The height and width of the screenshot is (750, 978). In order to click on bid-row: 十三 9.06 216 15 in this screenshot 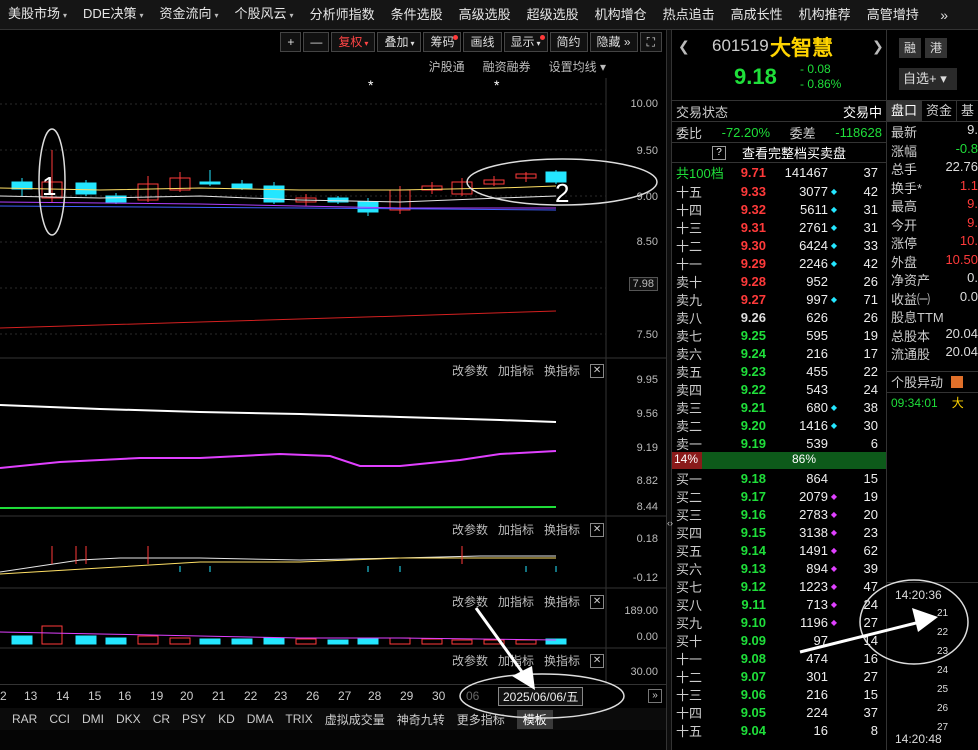, I will do `click(779, 694)`.